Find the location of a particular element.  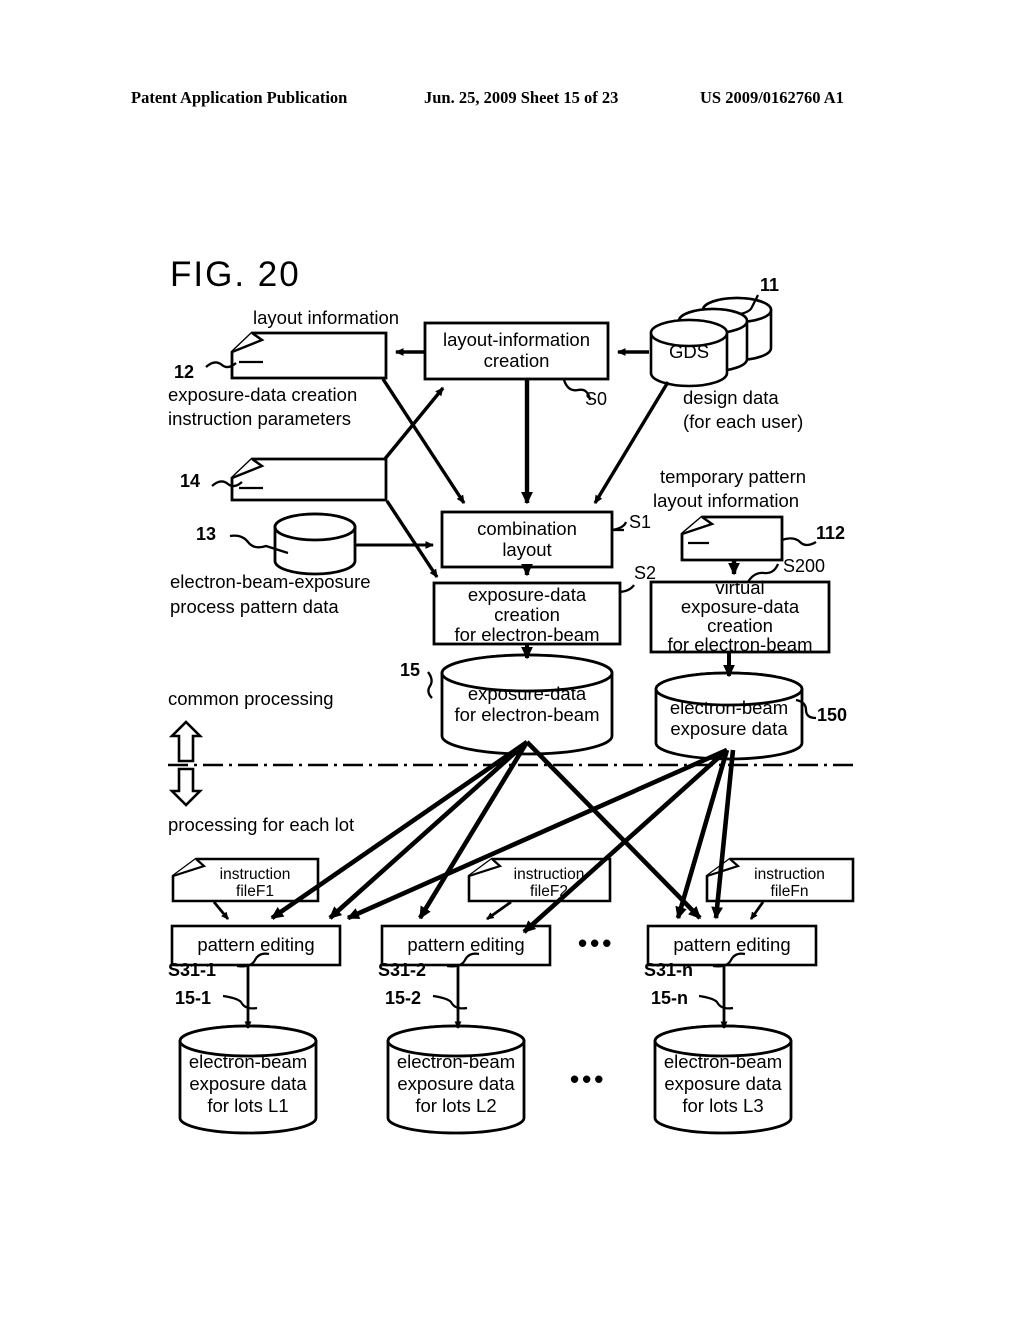

arrow-file2-to-pe2 is located at coordinates (499, 910).